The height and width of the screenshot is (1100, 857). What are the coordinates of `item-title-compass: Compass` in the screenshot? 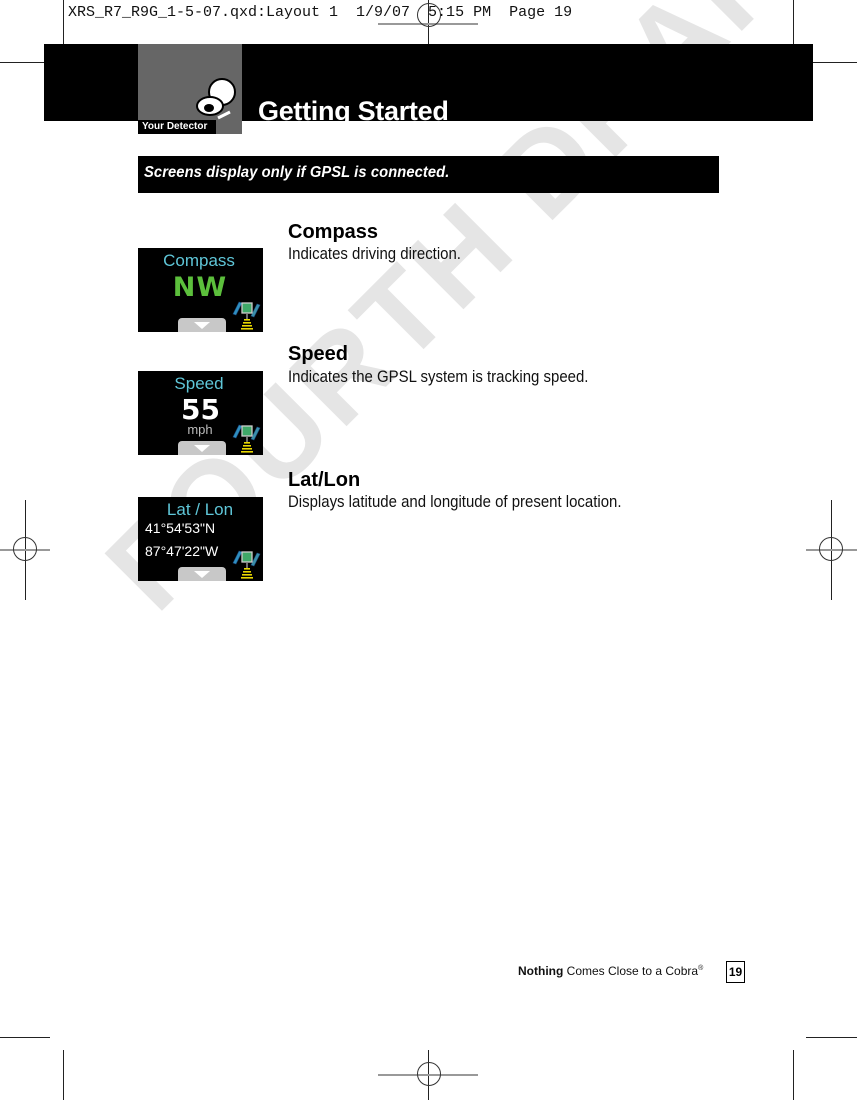 It's located at (333, 232).